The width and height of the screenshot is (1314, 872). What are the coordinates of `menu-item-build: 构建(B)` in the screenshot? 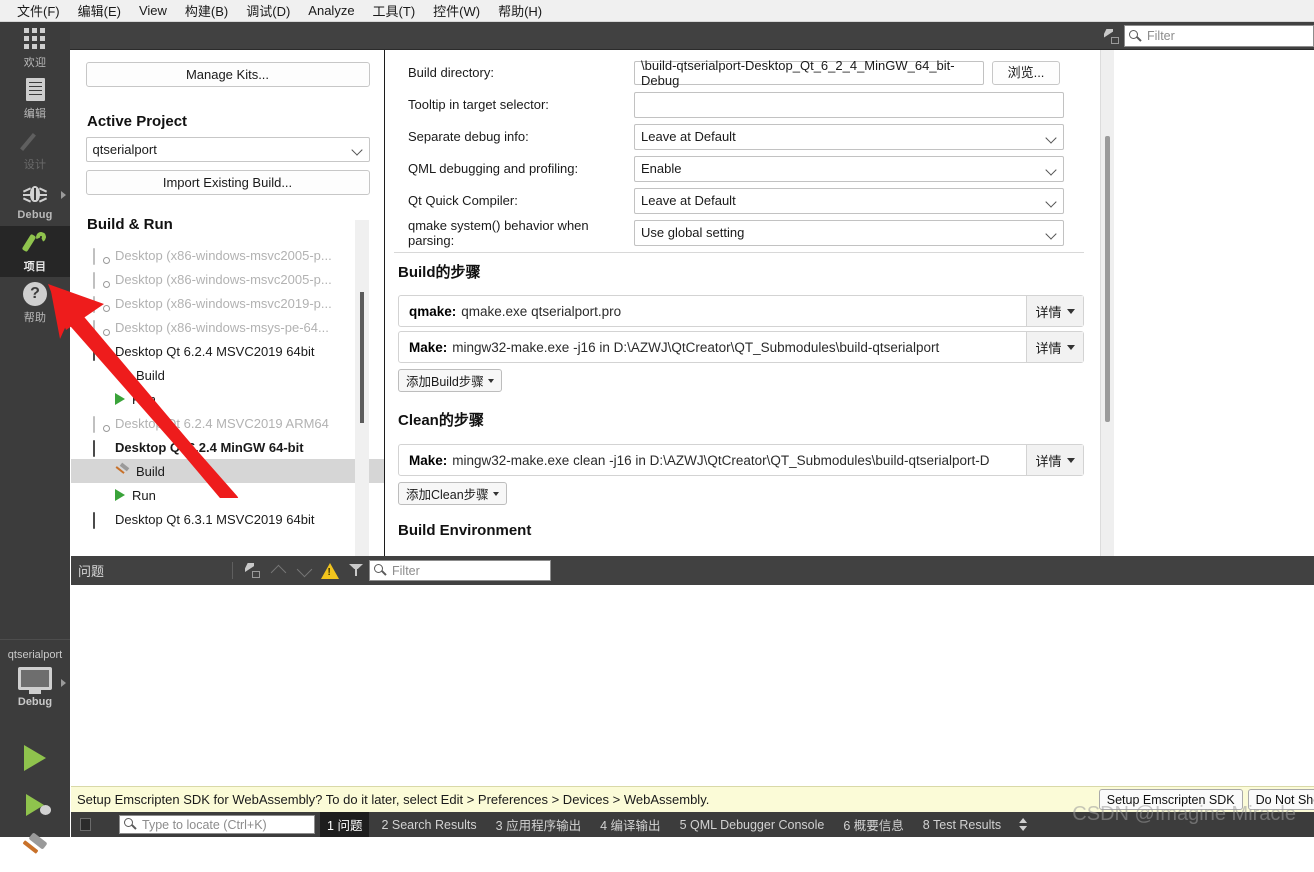 It's located at (206, 11).